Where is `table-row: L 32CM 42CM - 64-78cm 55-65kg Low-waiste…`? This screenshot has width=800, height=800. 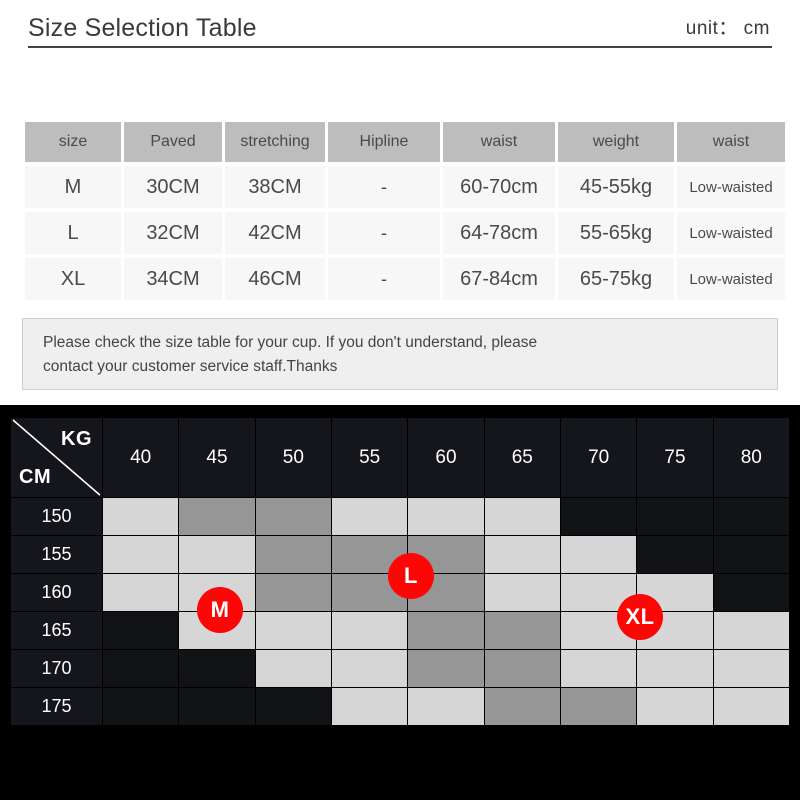
table-row: L 32CM 42CM - 64-78cm 55-65kg Low-waiste… is located at coordinates (405, 233).